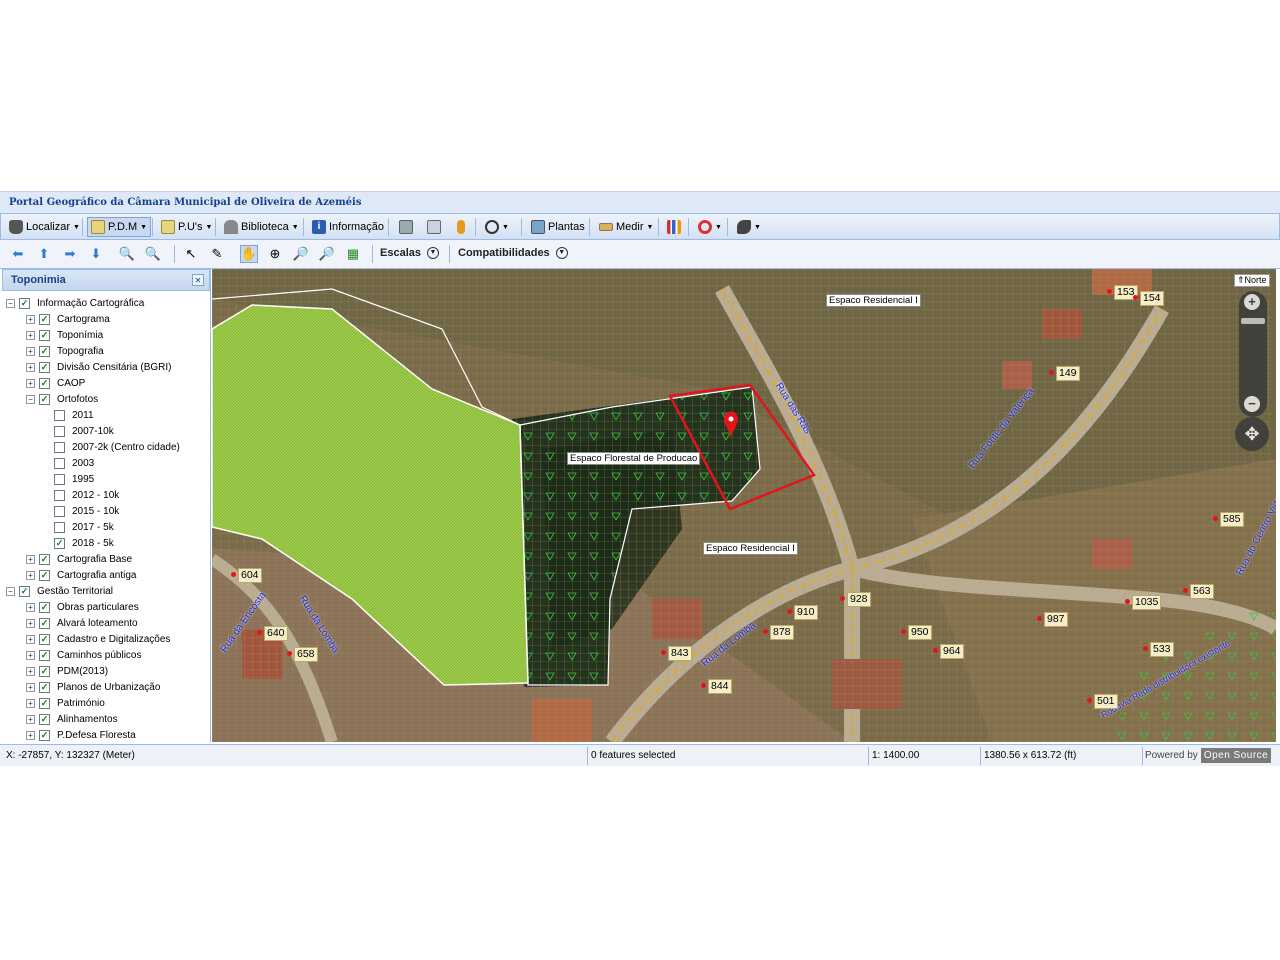 The image size is (1280, 960). Describe the element at coordinates (70, 254) in the screenshot. I see `pan-east-button: ➡` at that location.